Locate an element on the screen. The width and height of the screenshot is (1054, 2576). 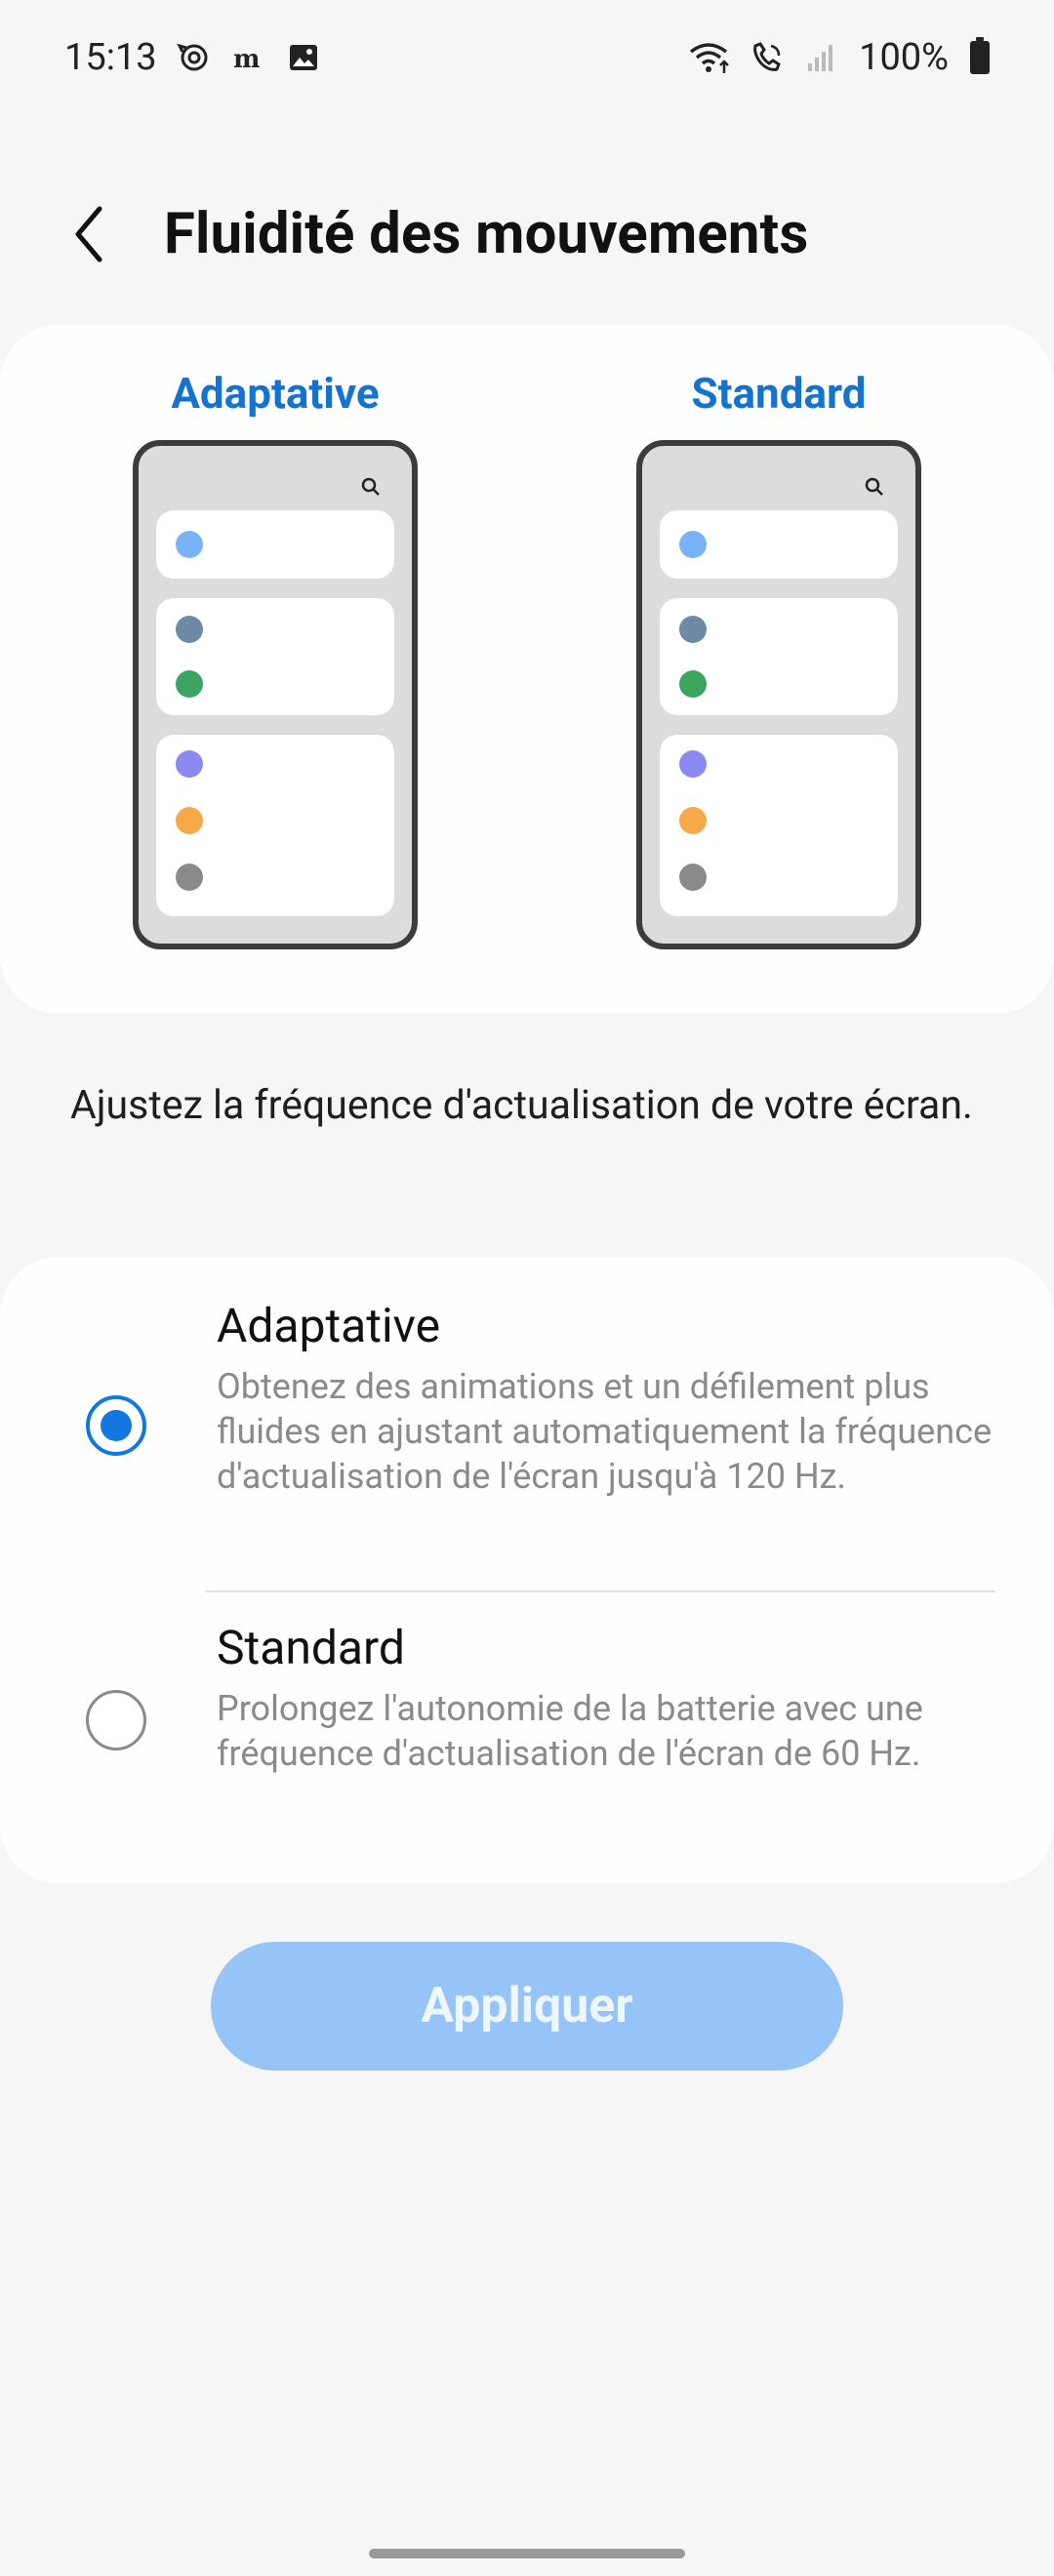
chevron-left-icon is located at coordinates (89, 234).